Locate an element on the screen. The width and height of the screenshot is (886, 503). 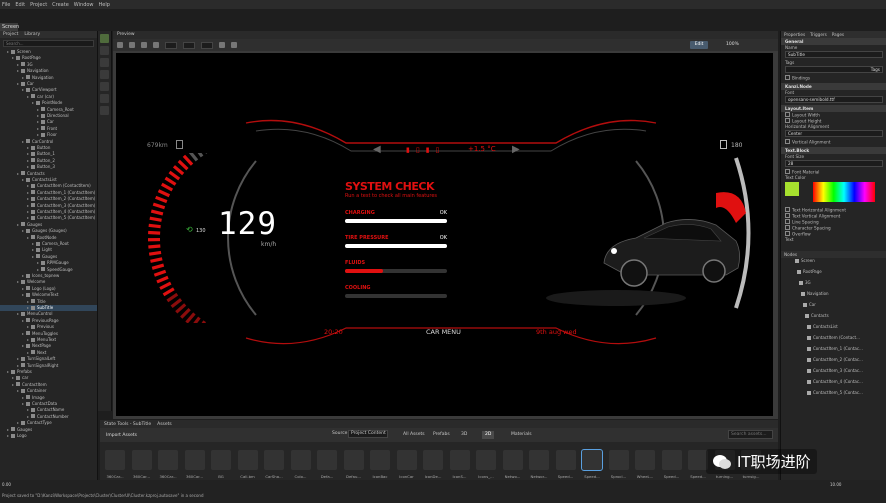
tags-button: Tags is located at coordinates (834, 69).